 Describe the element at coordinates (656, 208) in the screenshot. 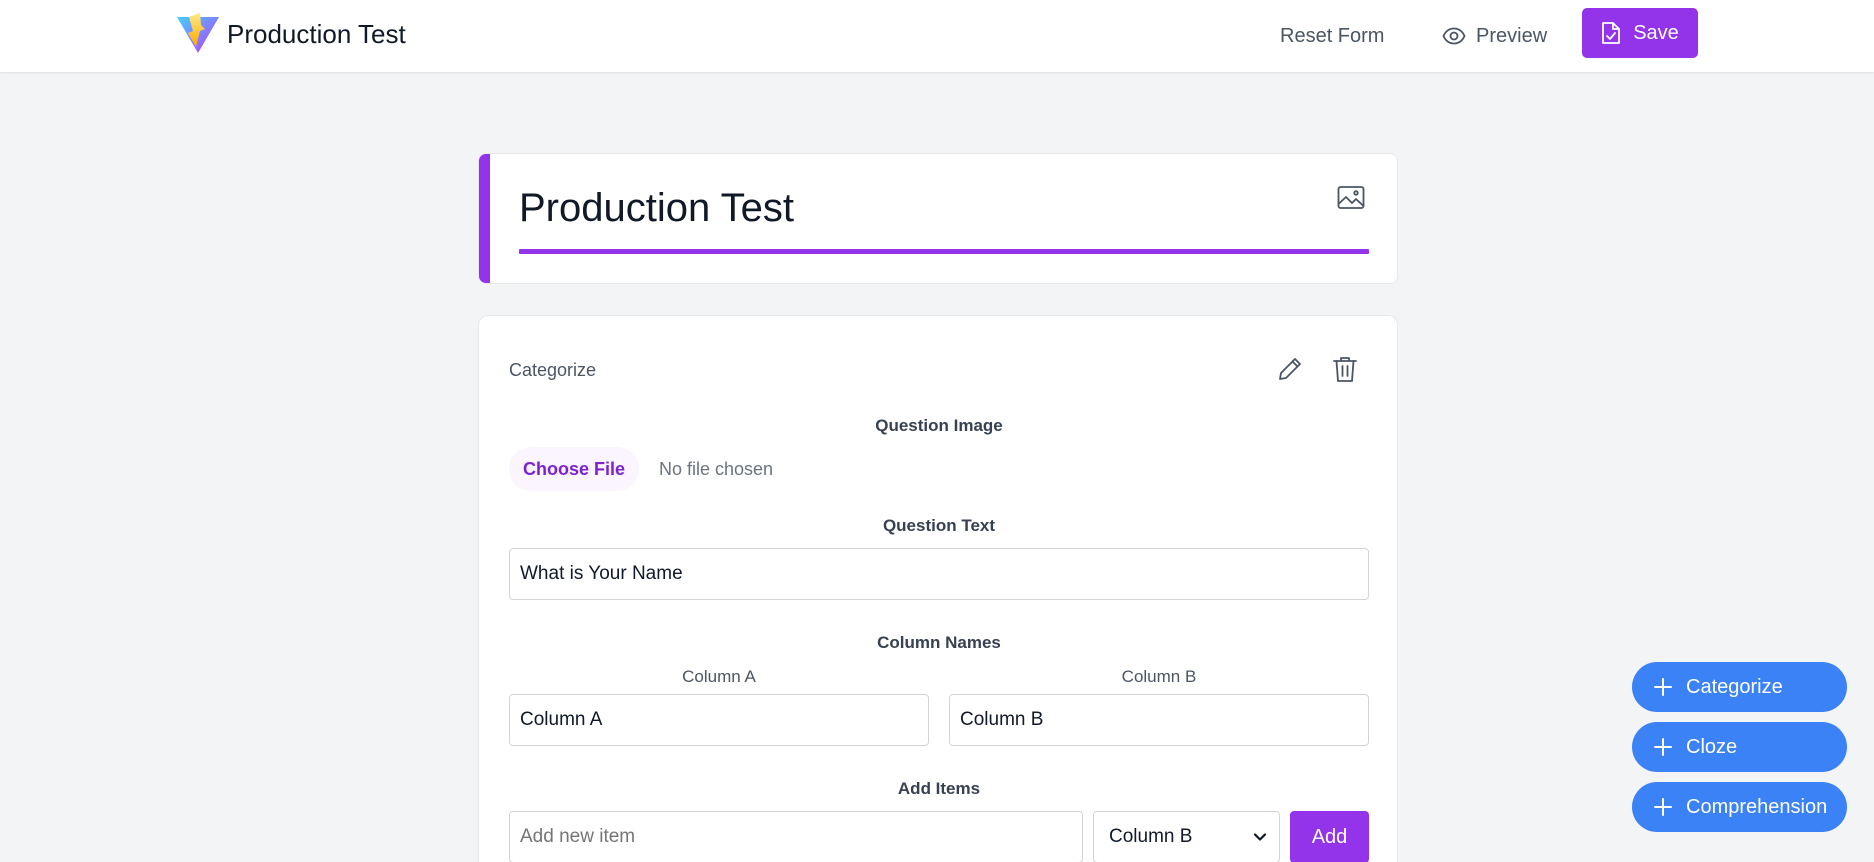

I see `form-title: Production Test` at that location.